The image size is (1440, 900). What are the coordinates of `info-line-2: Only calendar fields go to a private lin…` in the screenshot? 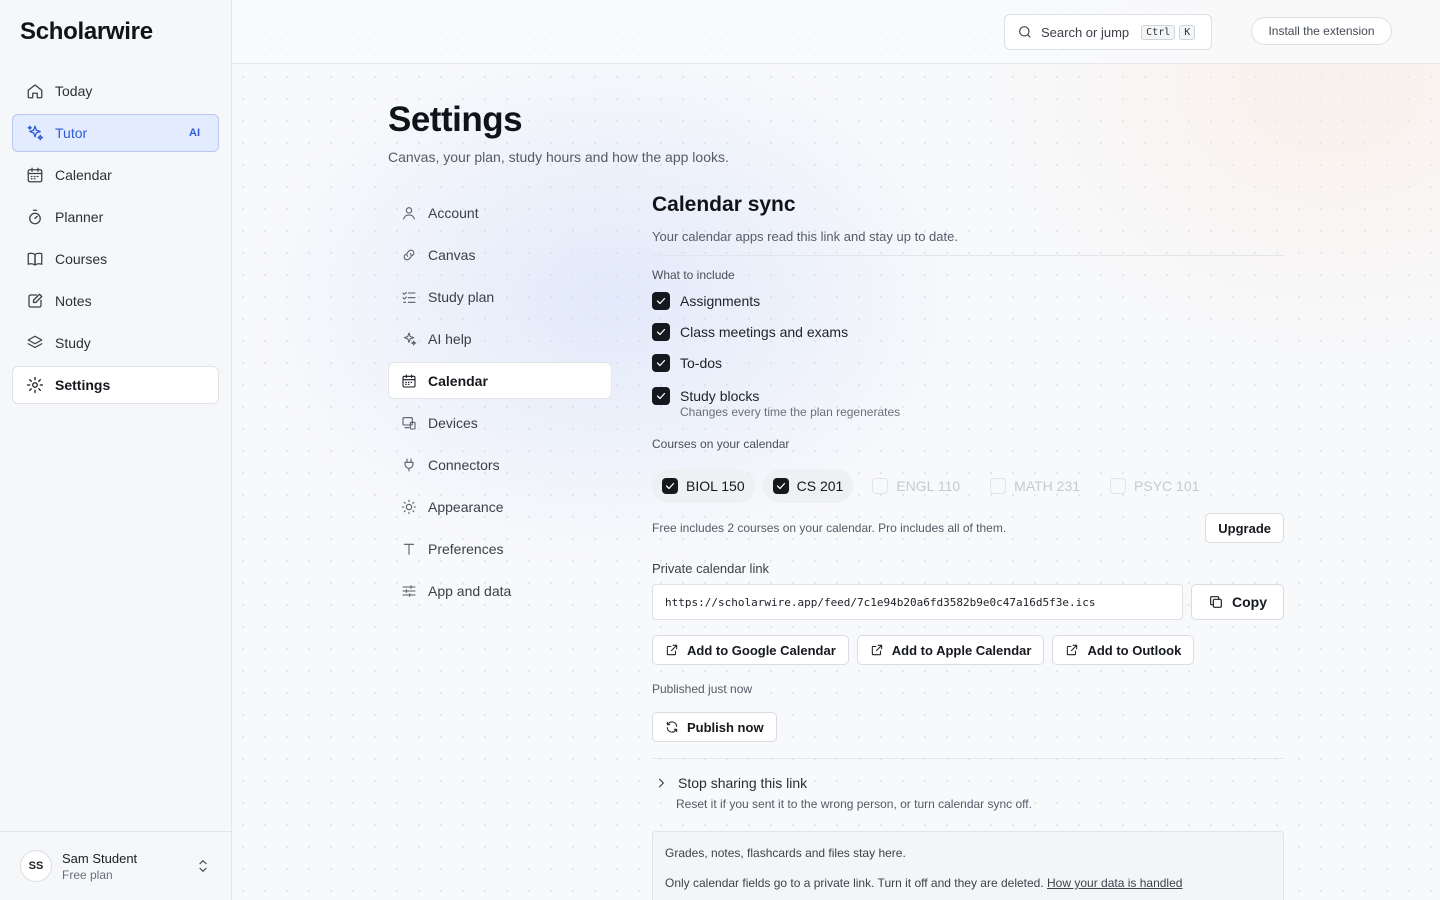 It's located at (968, 883).